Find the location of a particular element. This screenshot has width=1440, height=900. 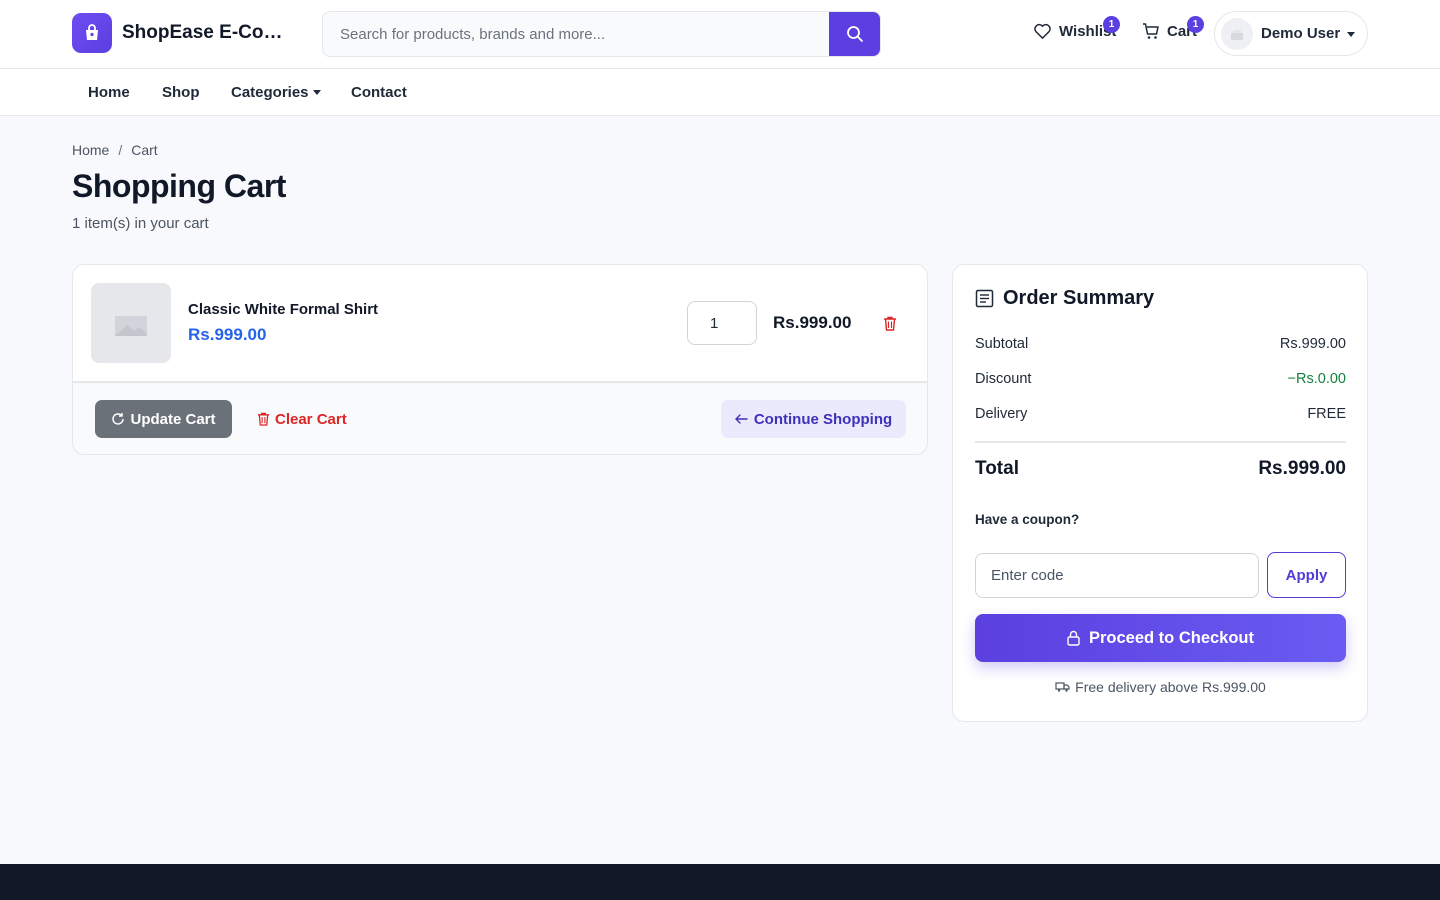

brand-name: ShopEase E-Commerce is located at coordinates (209, 33).